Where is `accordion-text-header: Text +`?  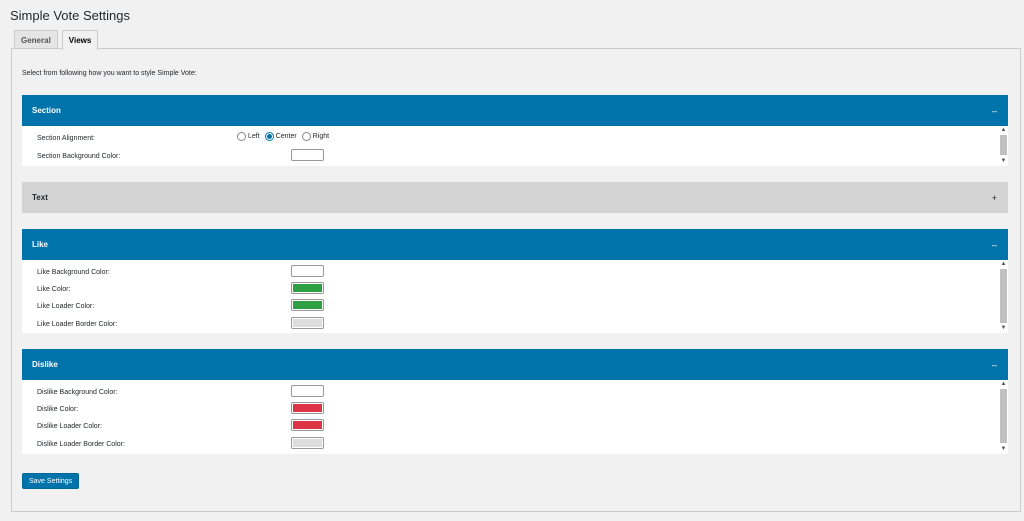 accordion-text-header: Text + is located at coordinates (515, 197).